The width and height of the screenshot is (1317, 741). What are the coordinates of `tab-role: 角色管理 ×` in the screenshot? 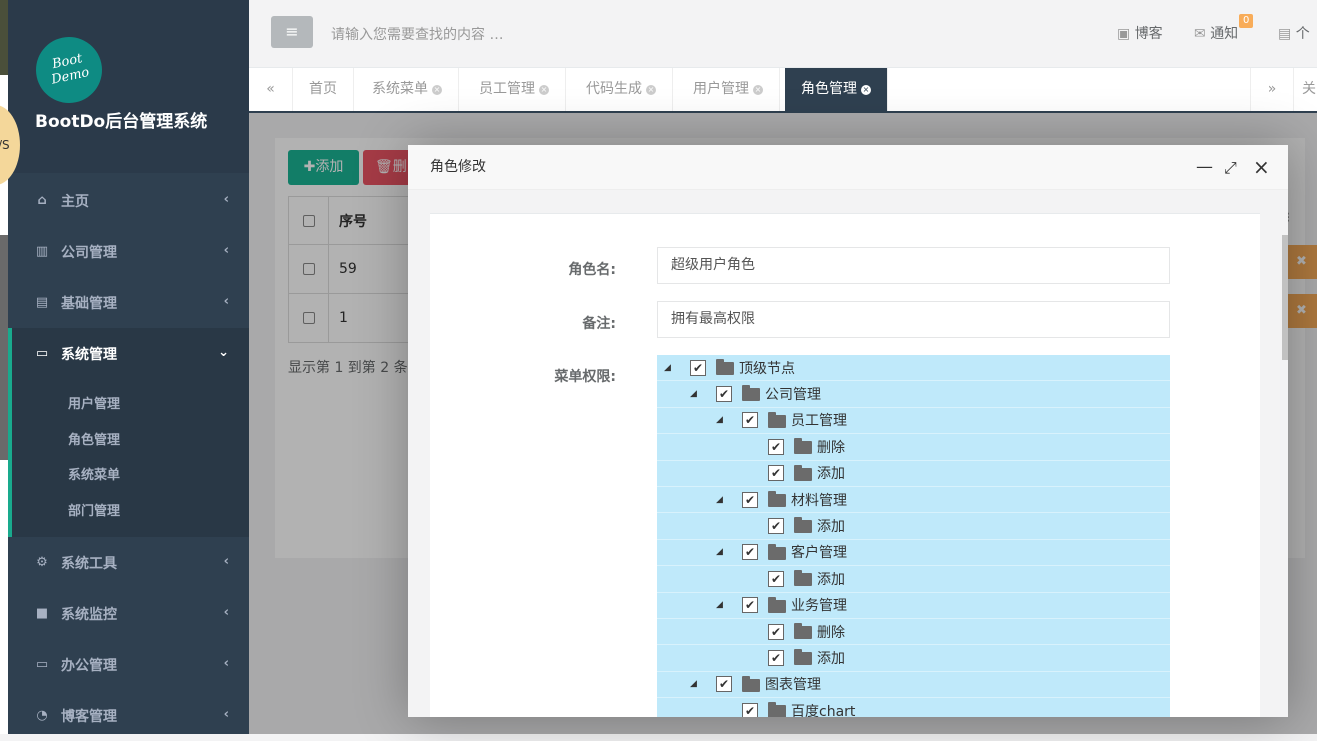 It's located at (836, 89).